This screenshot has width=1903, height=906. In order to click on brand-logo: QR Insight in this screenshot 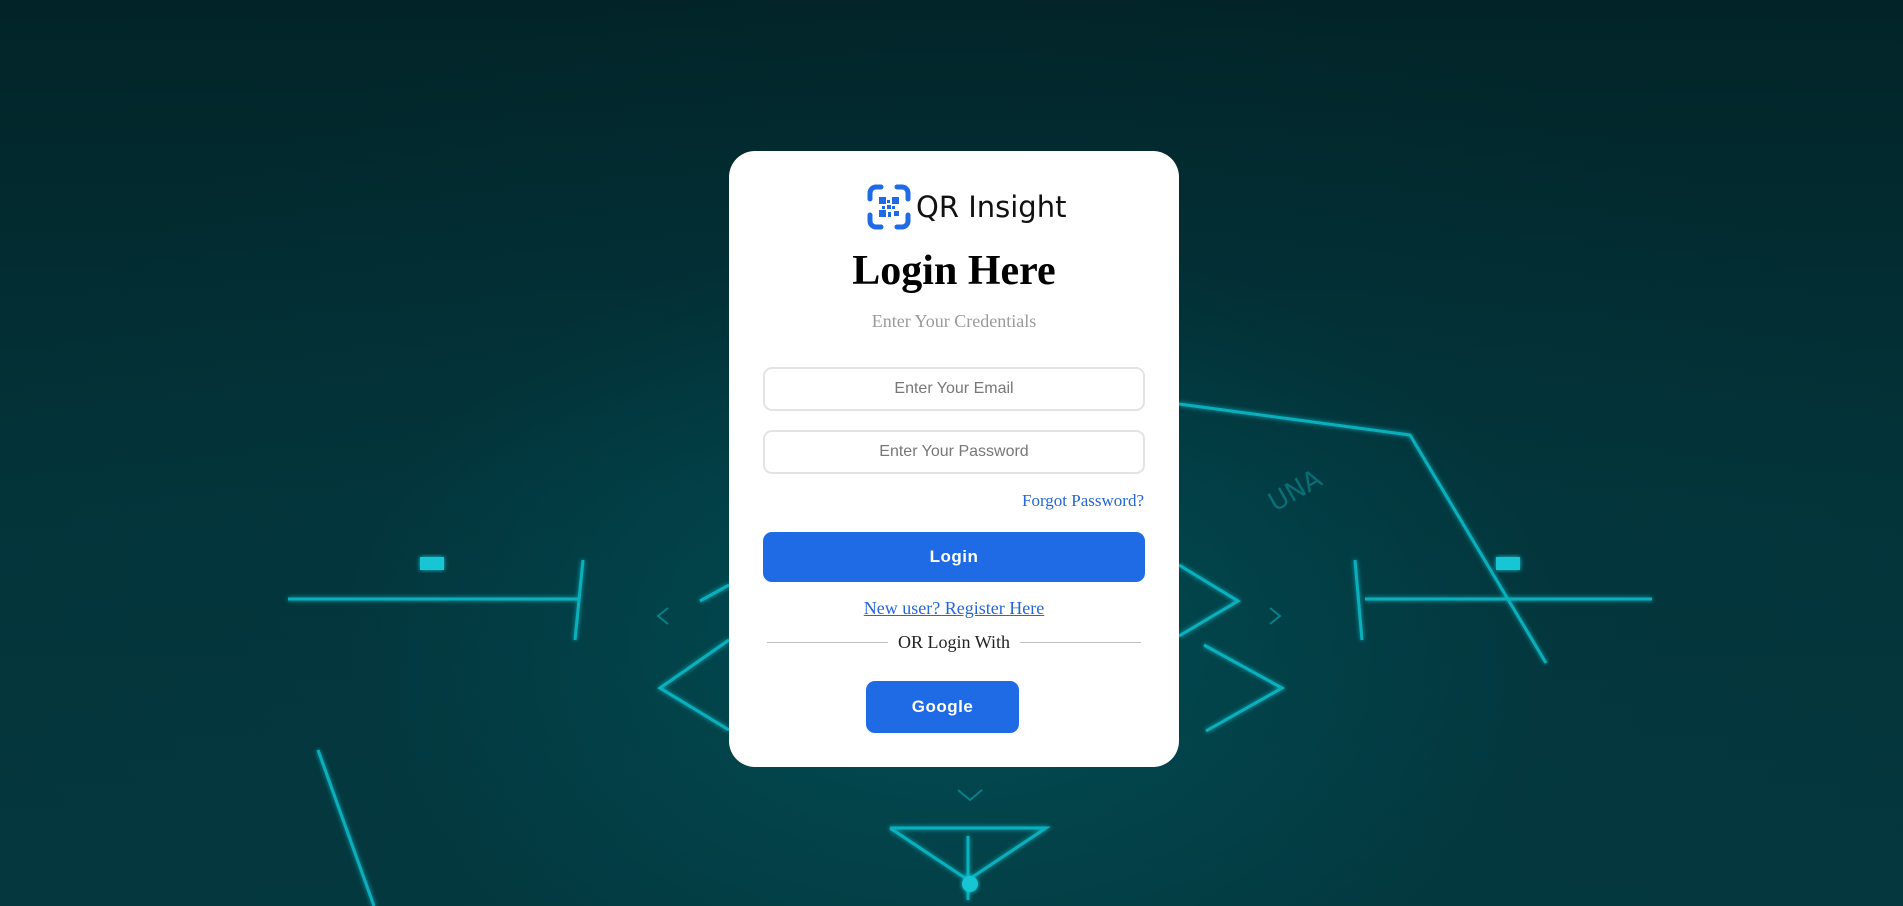, I will do `click(966, 207)`.